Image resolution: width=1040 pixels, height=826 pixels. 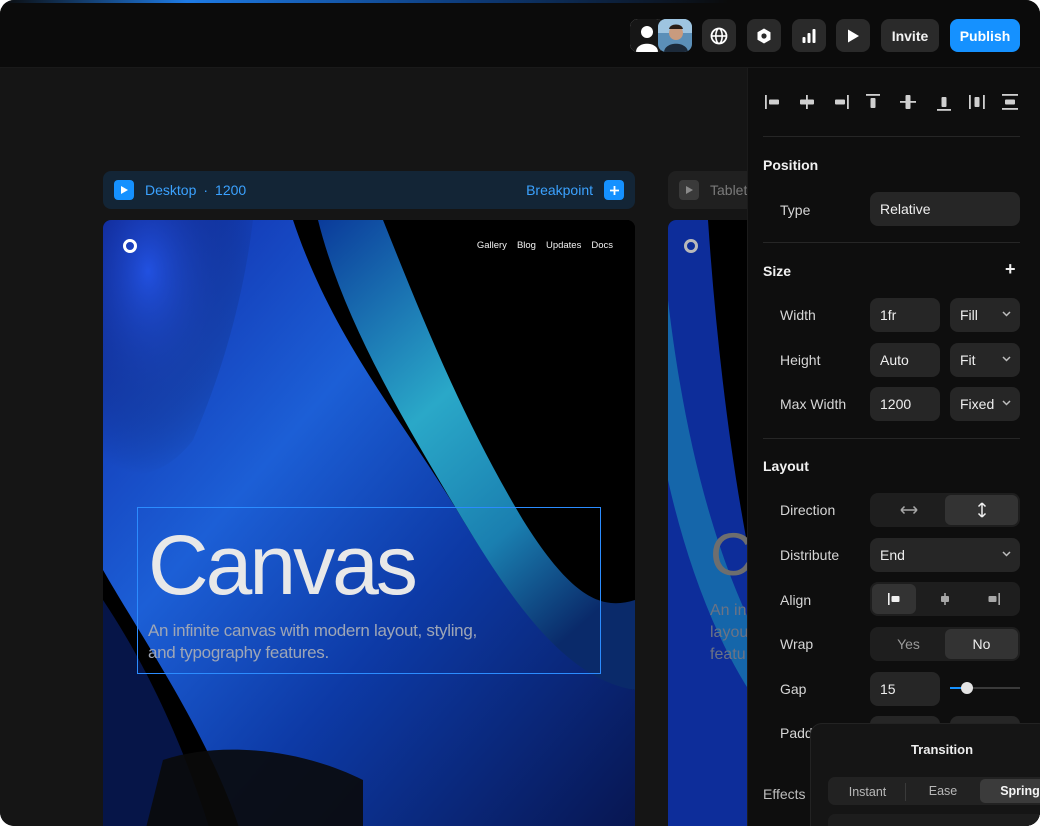 I want to click on align-center-option, so click(x=944, y=599).